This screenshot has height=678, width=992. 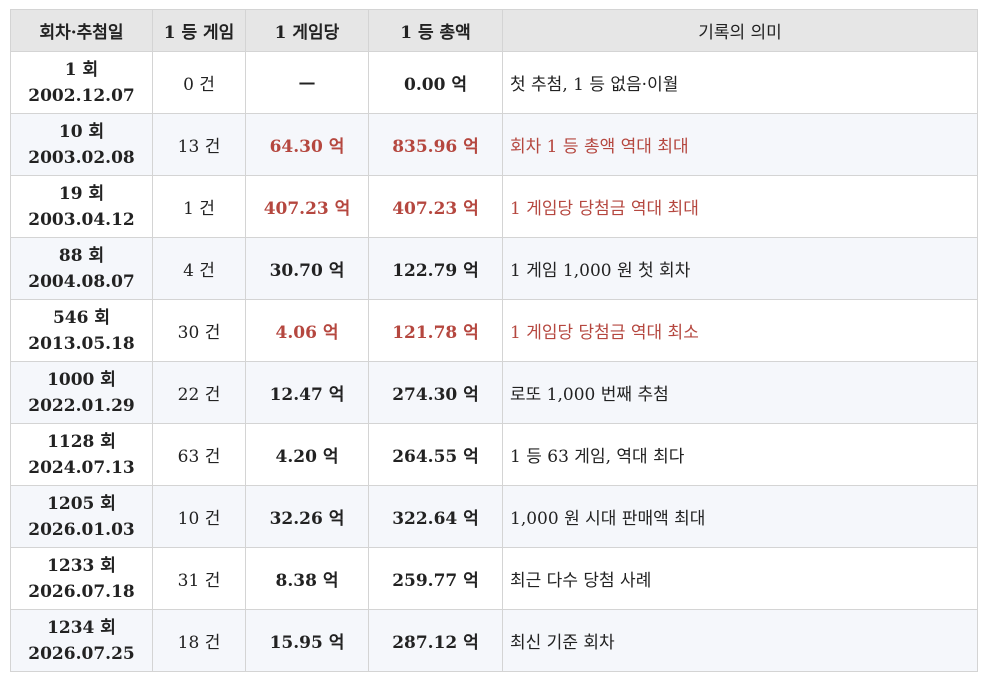 What do you see at coordinates (81, 454) in the screenshot?
I see `cell-draw-date: 1128 회 2024.07.13` at bounding box center [81, 454].